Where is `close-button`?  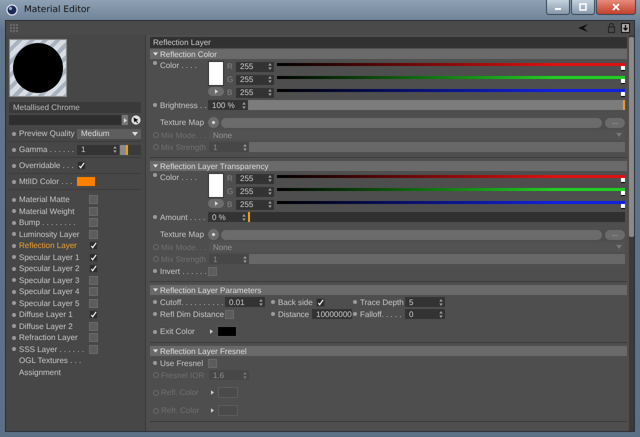
close-button is located at coordinates (616, 7).